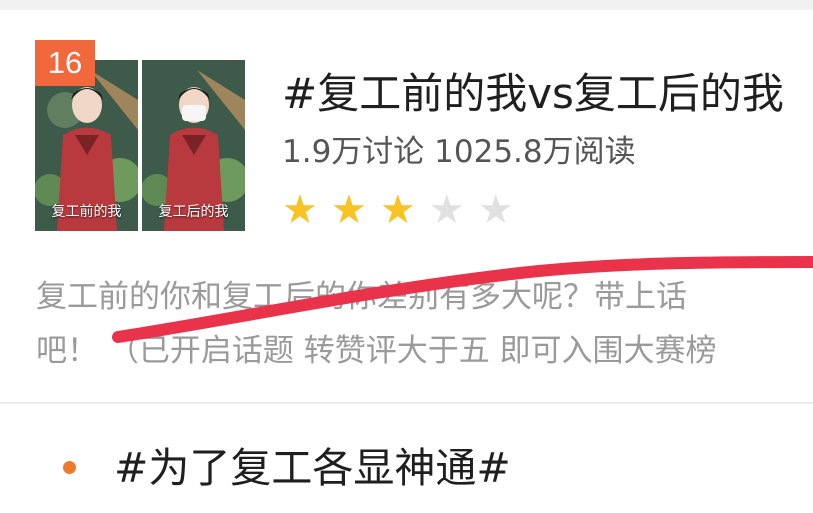  Describe the element at coordinates (69, 467) in the screenshot. I see `bullet-dot-icon` at that location.